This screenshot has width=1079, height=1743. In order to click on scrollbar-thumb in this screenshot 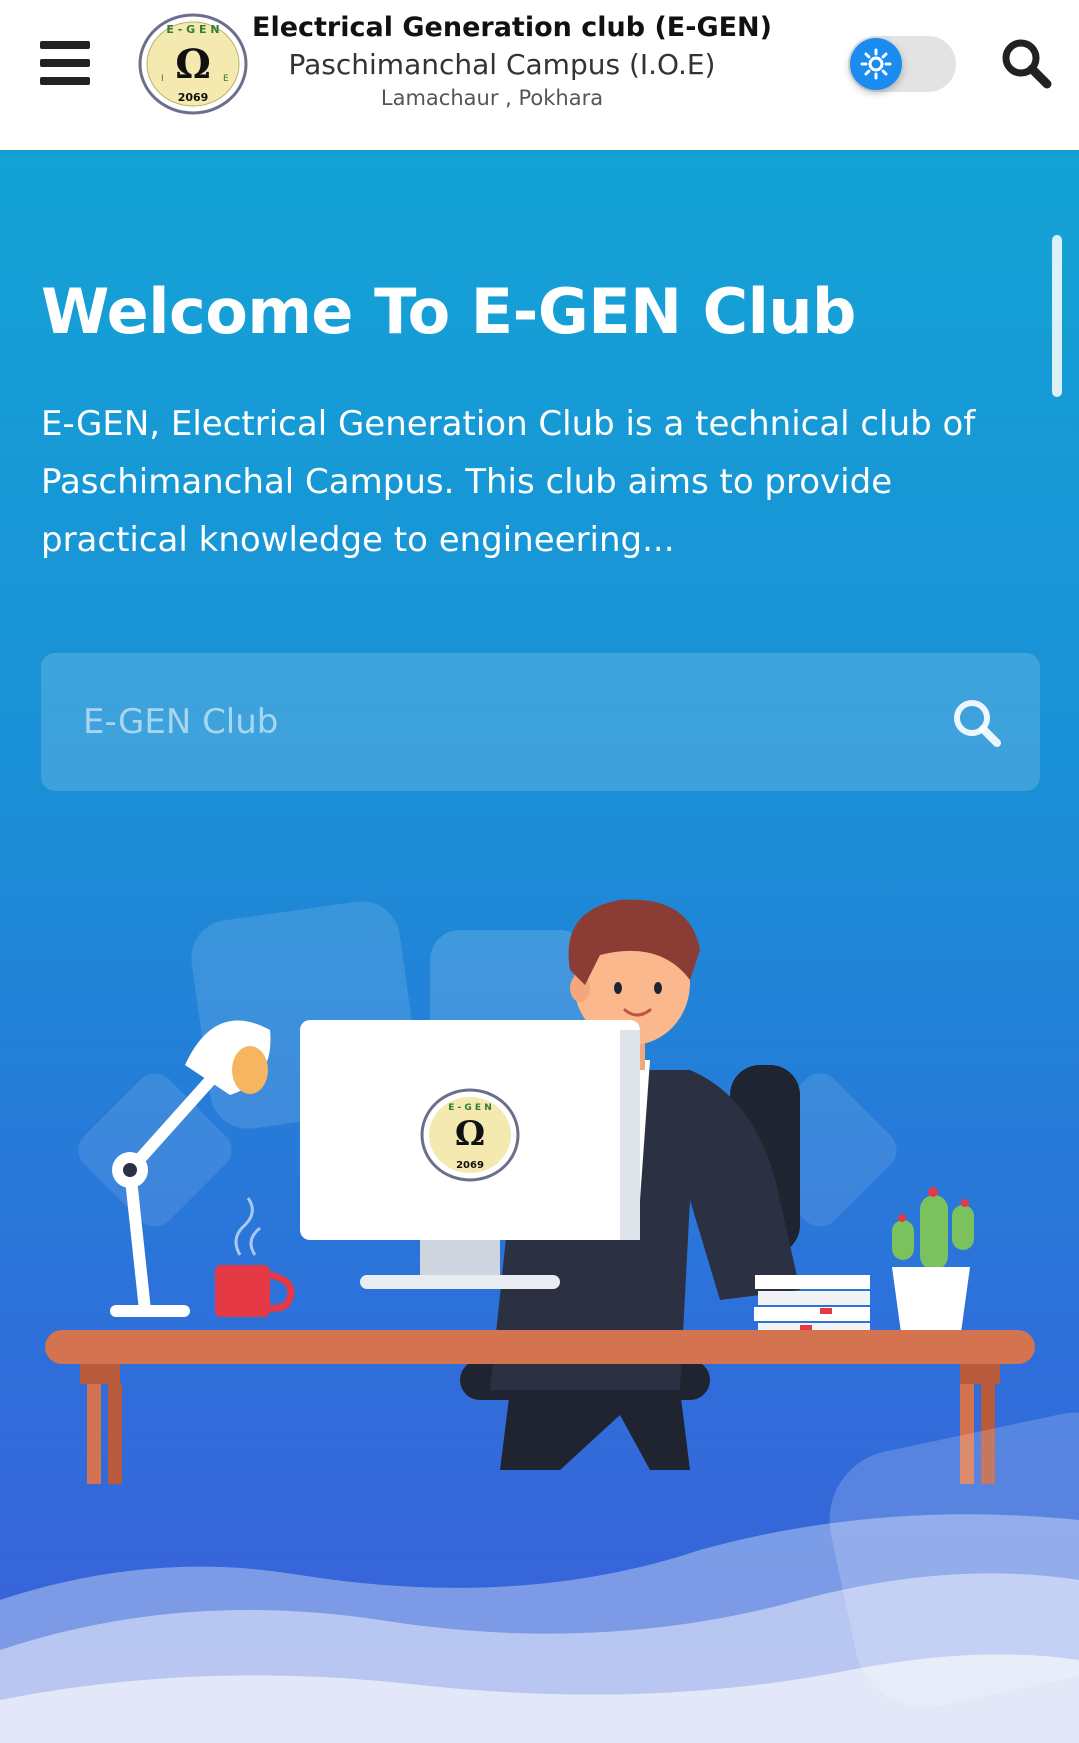, I will do `click(1057, 316)`.